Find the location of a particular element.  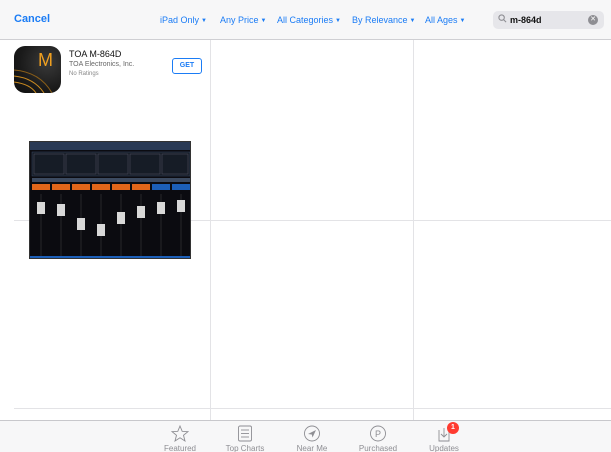

tab-updates: 1 Updates is located at coordinates (444, 437).